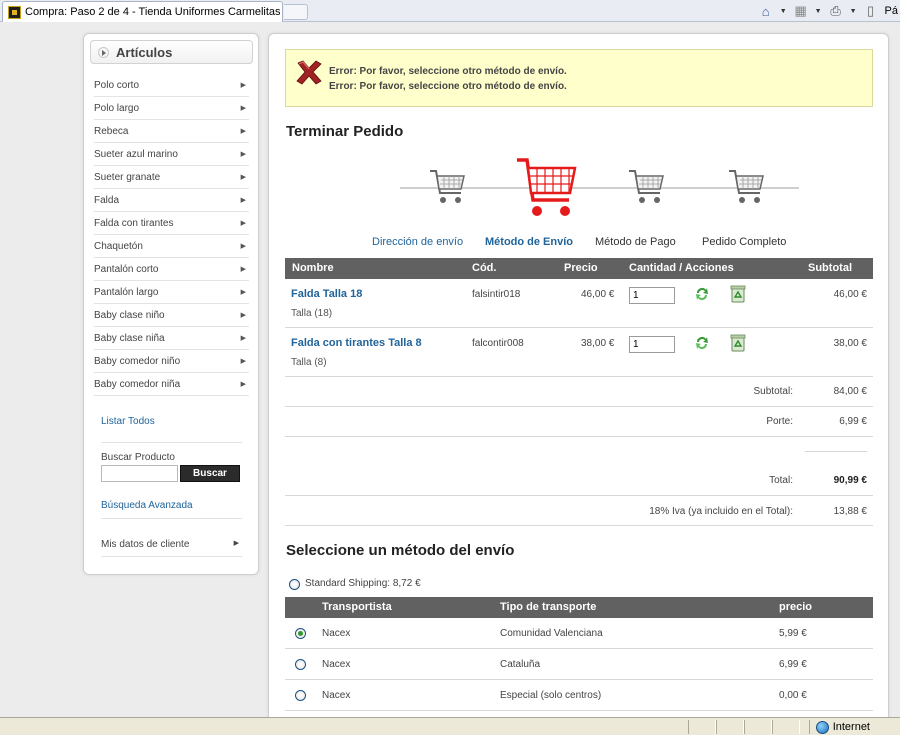 Image resolution: width=900 pixels, height=735 pixels. I want to click on product-name-link: Falda con tirantes Talla 8, so click(356, 343).